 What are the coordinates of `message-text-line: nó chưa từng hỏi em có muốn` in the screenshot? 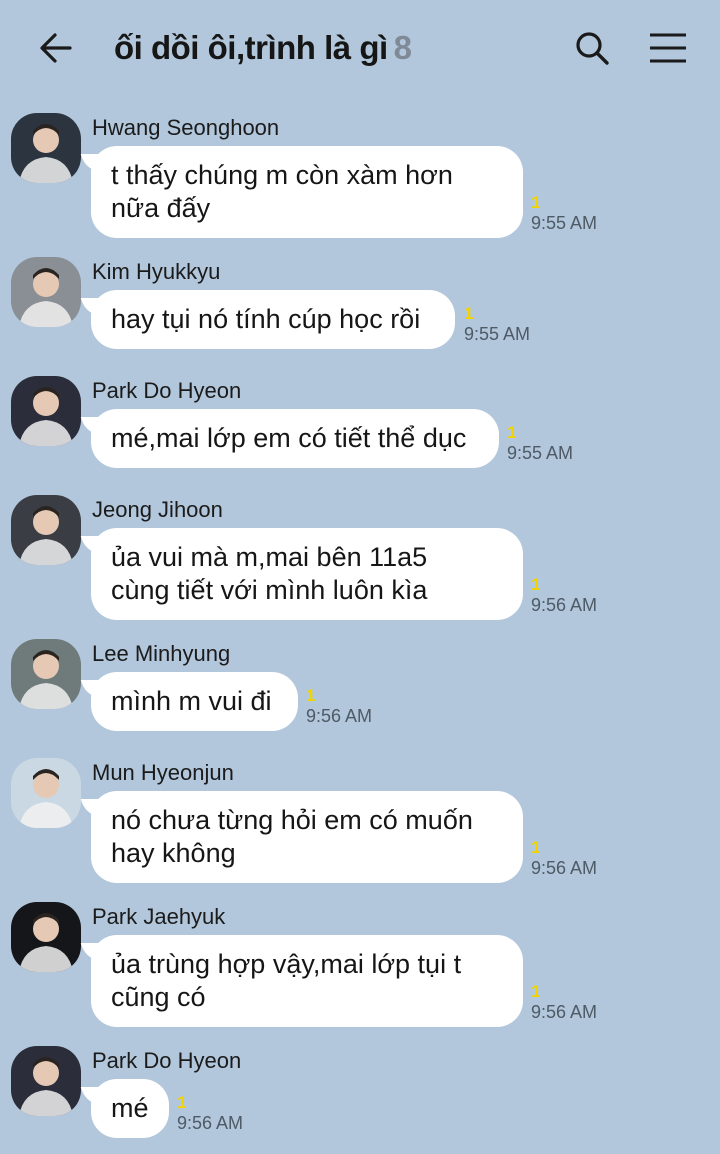 It's located at (292, 820).